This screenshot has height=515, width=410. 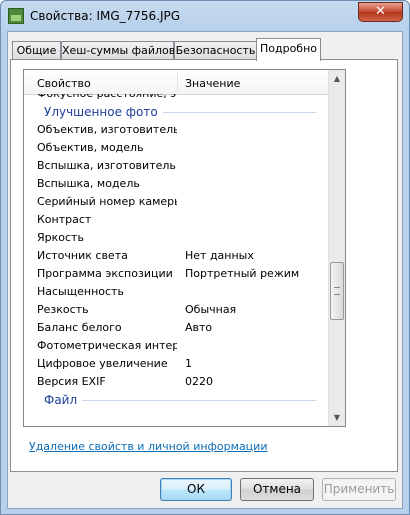 I want to click on property-name: Программа экспозиции, so click(x=105, y=273).